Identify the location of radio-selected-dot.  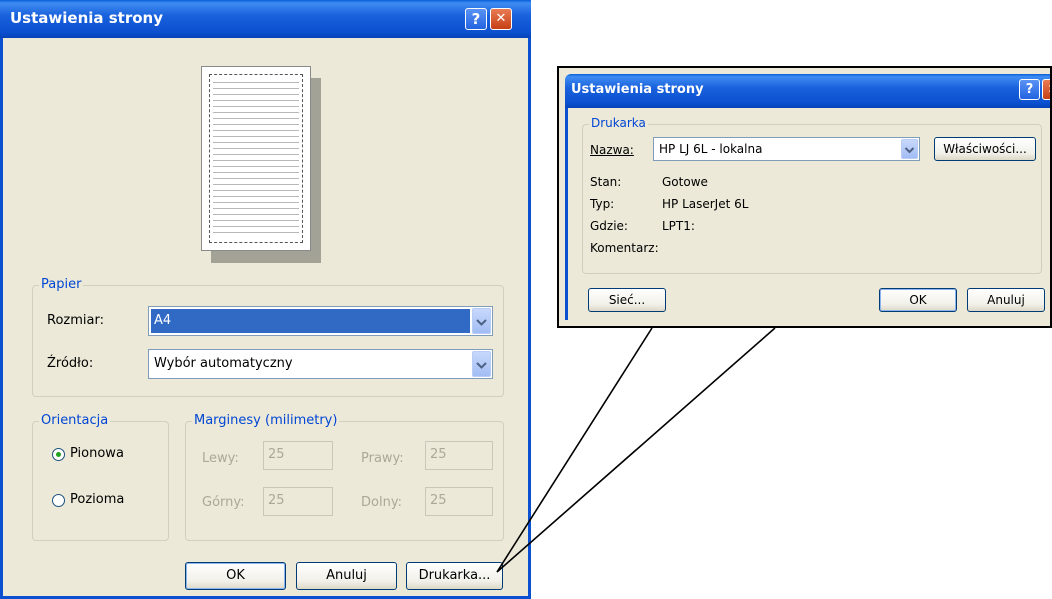
(58, 454).